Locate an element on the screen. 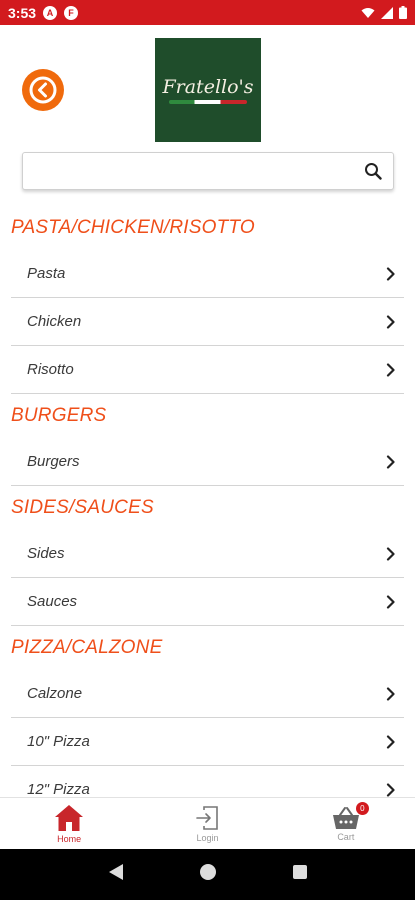 This screenshot has height=900, width=415. status-icons is located at coordinates (384, 12).